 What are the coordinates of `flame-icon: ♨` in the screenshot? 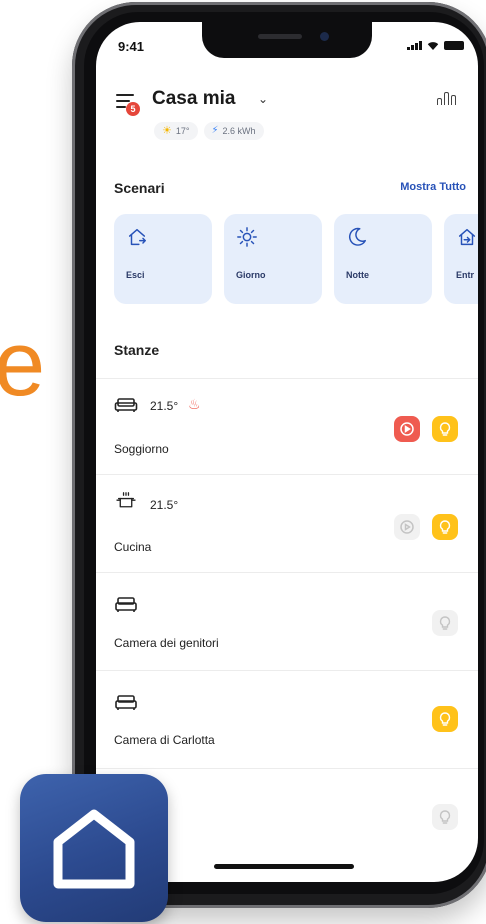 It's located at (194, 404).